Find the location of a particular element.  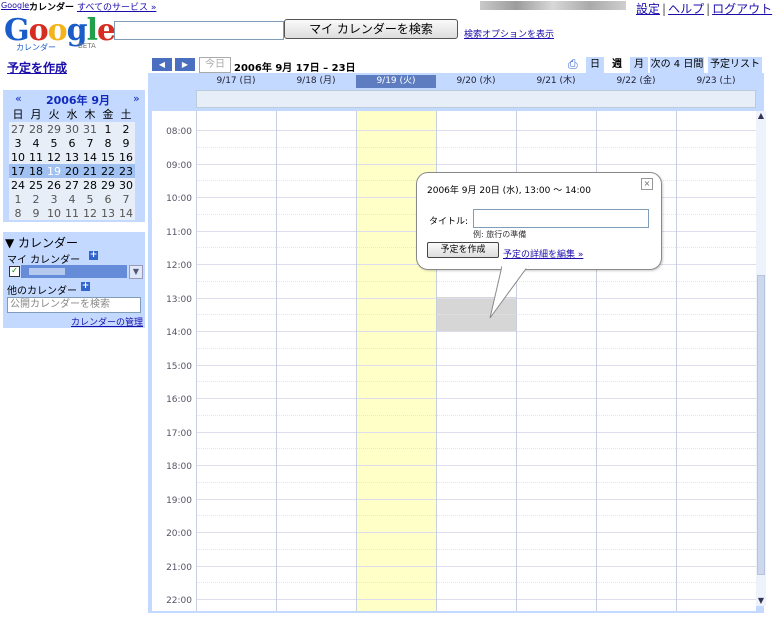

create-event-link: 予定を作成 is located at coordinates (37, 67).